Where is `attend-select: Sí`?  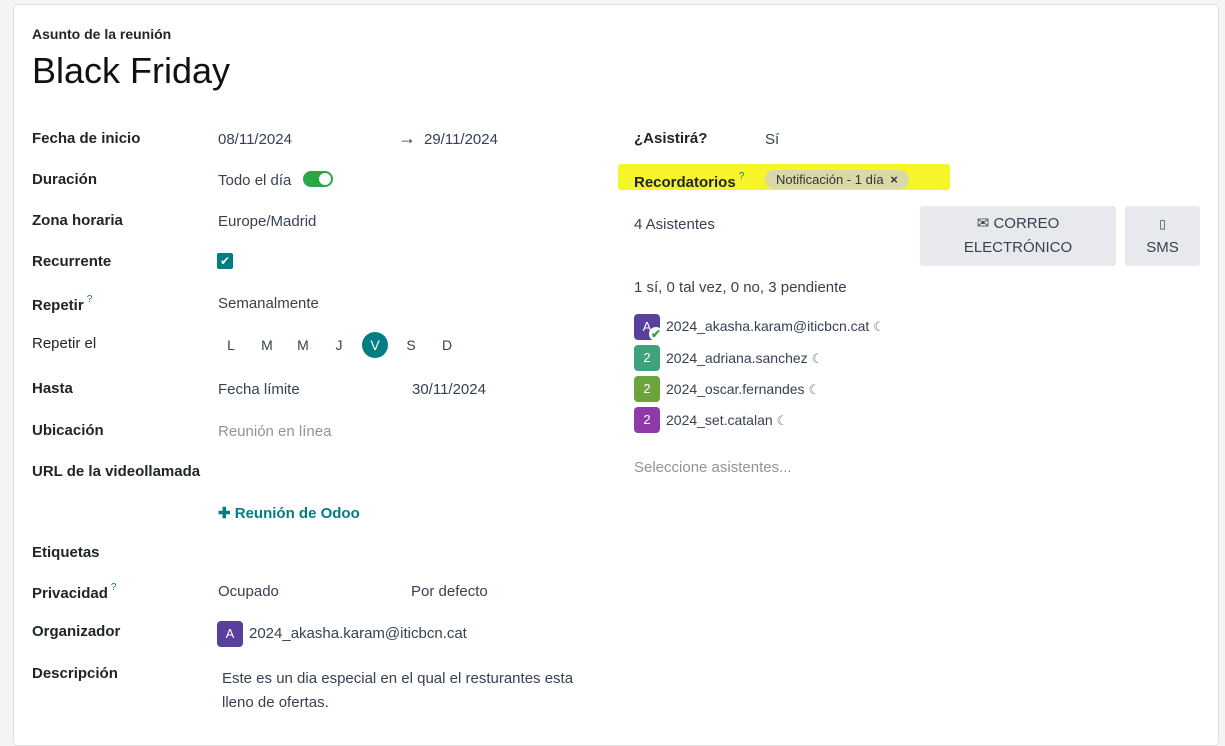 attend-select: Sí is located at coordinates (772, 139).